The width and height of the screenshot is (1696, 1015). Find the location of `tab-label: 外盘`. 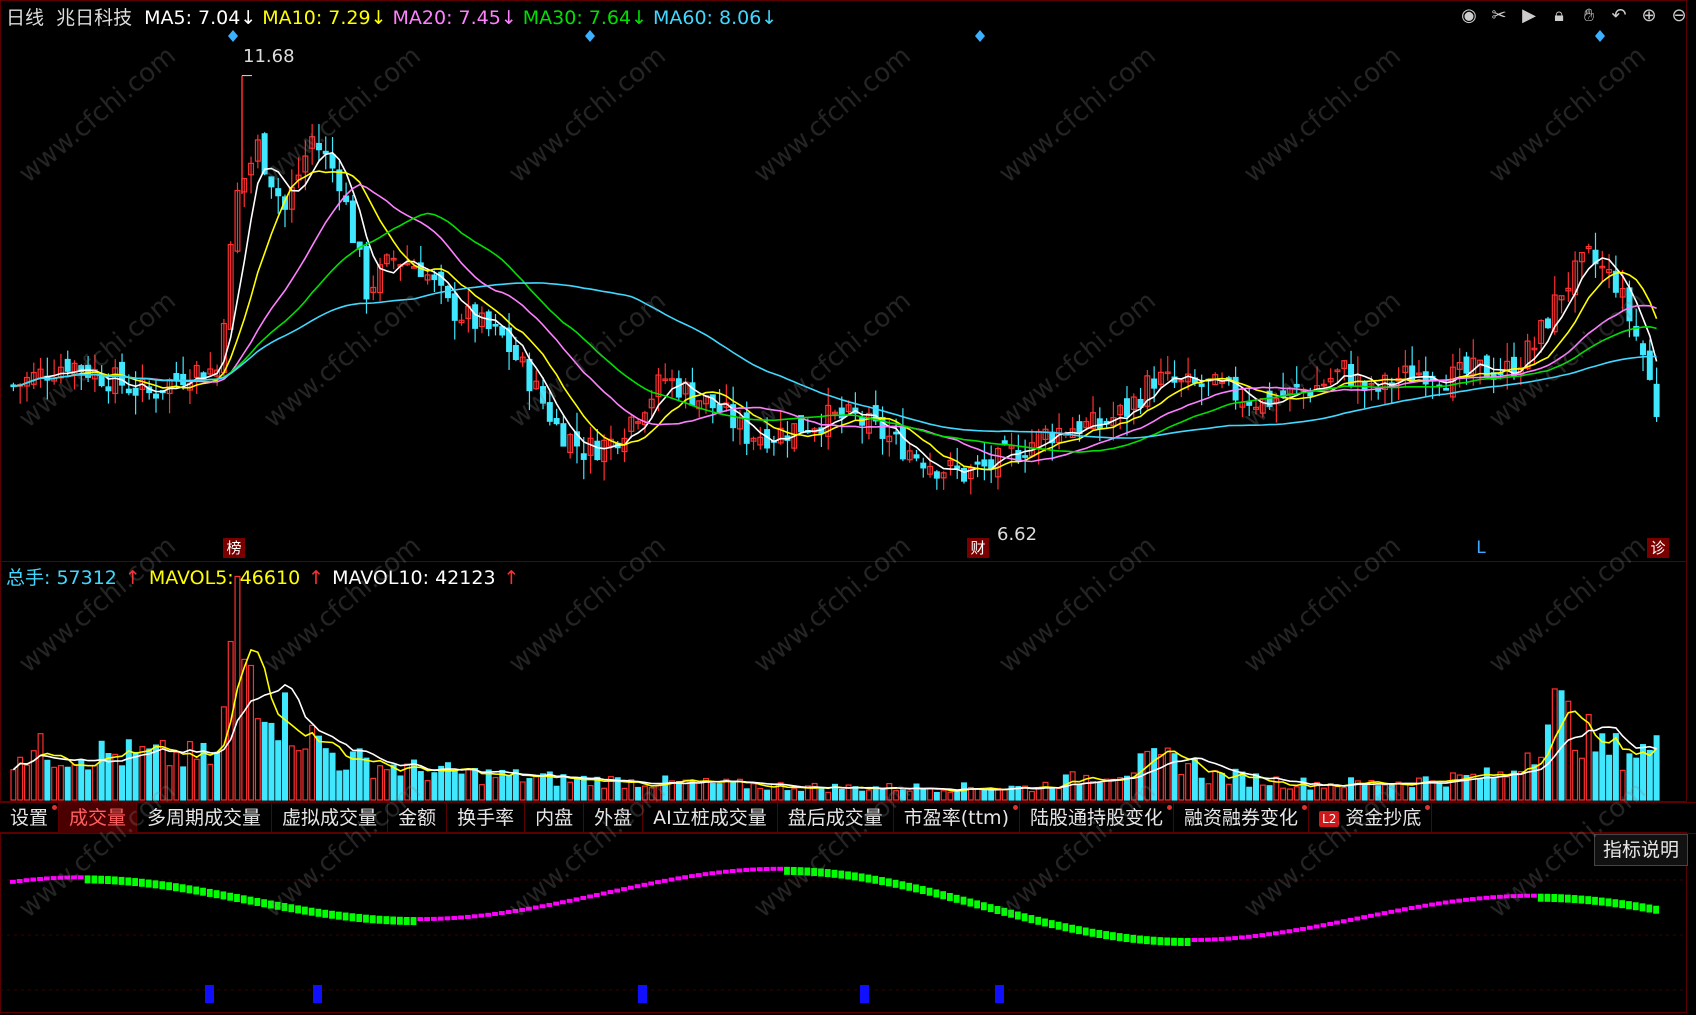

tab-label: 外盘 is located at coordinates (613, 818).